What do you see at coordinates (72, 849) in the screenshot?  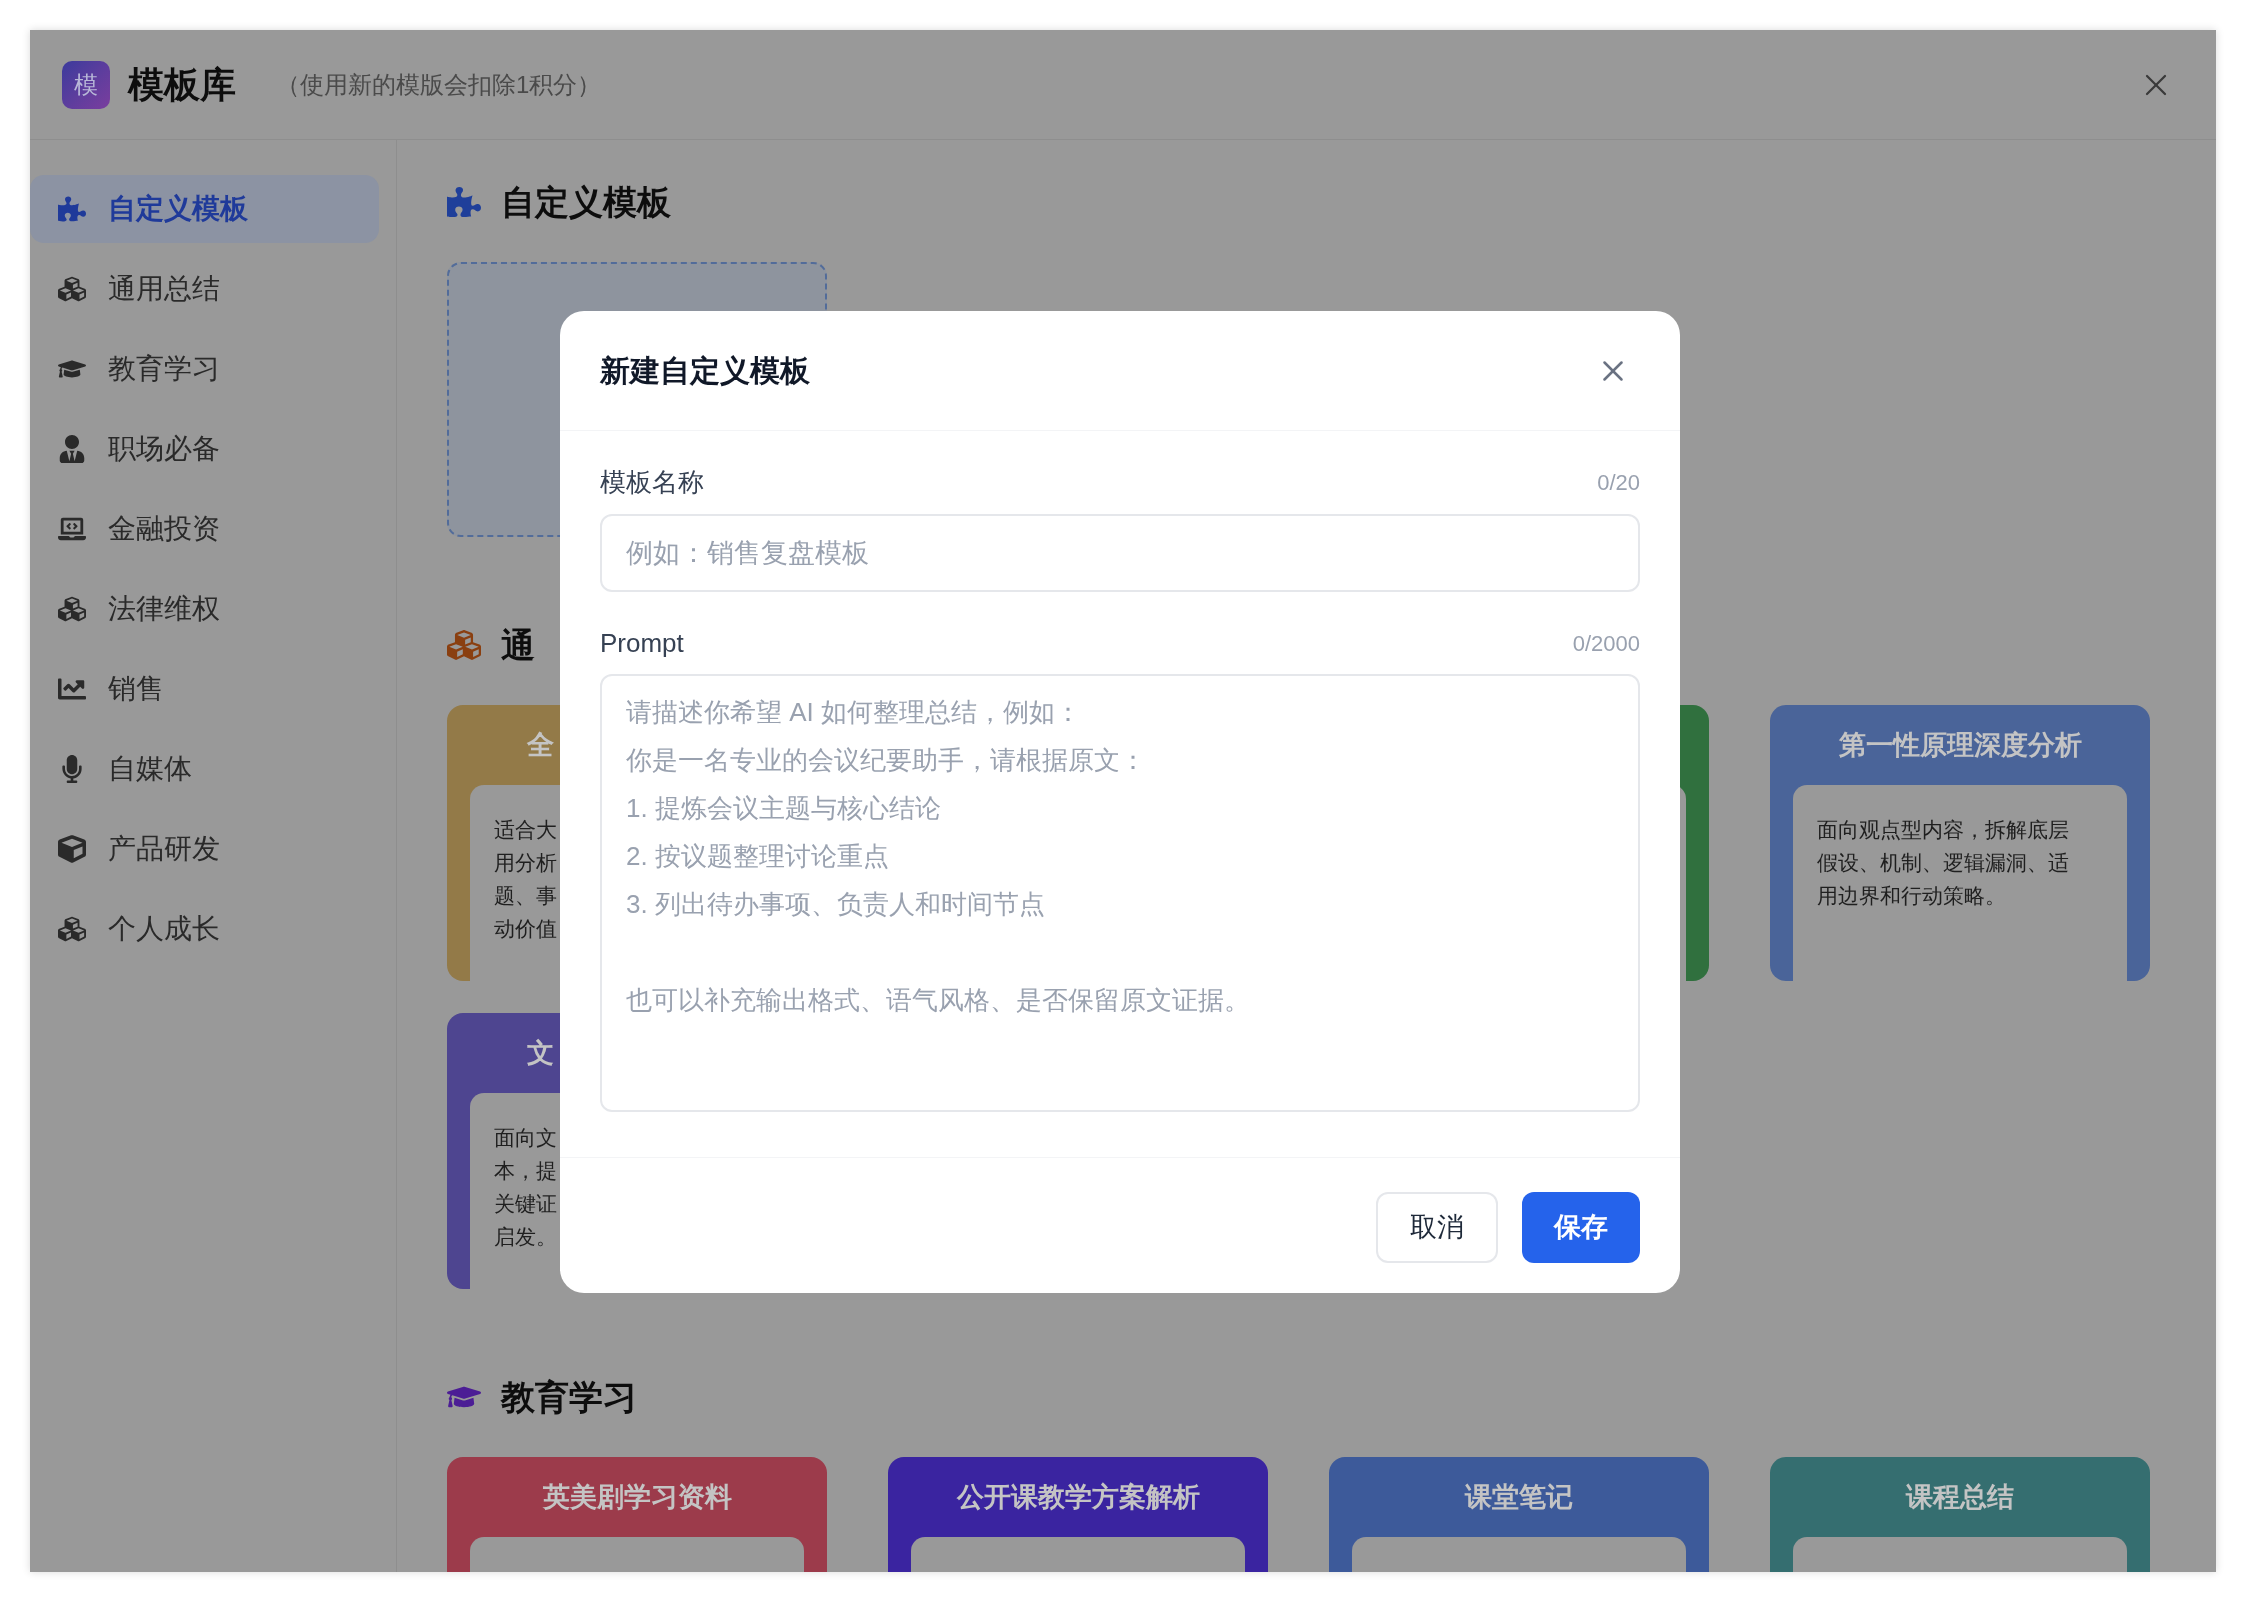 I see `cube-icon` at bounding box center [72, 849].